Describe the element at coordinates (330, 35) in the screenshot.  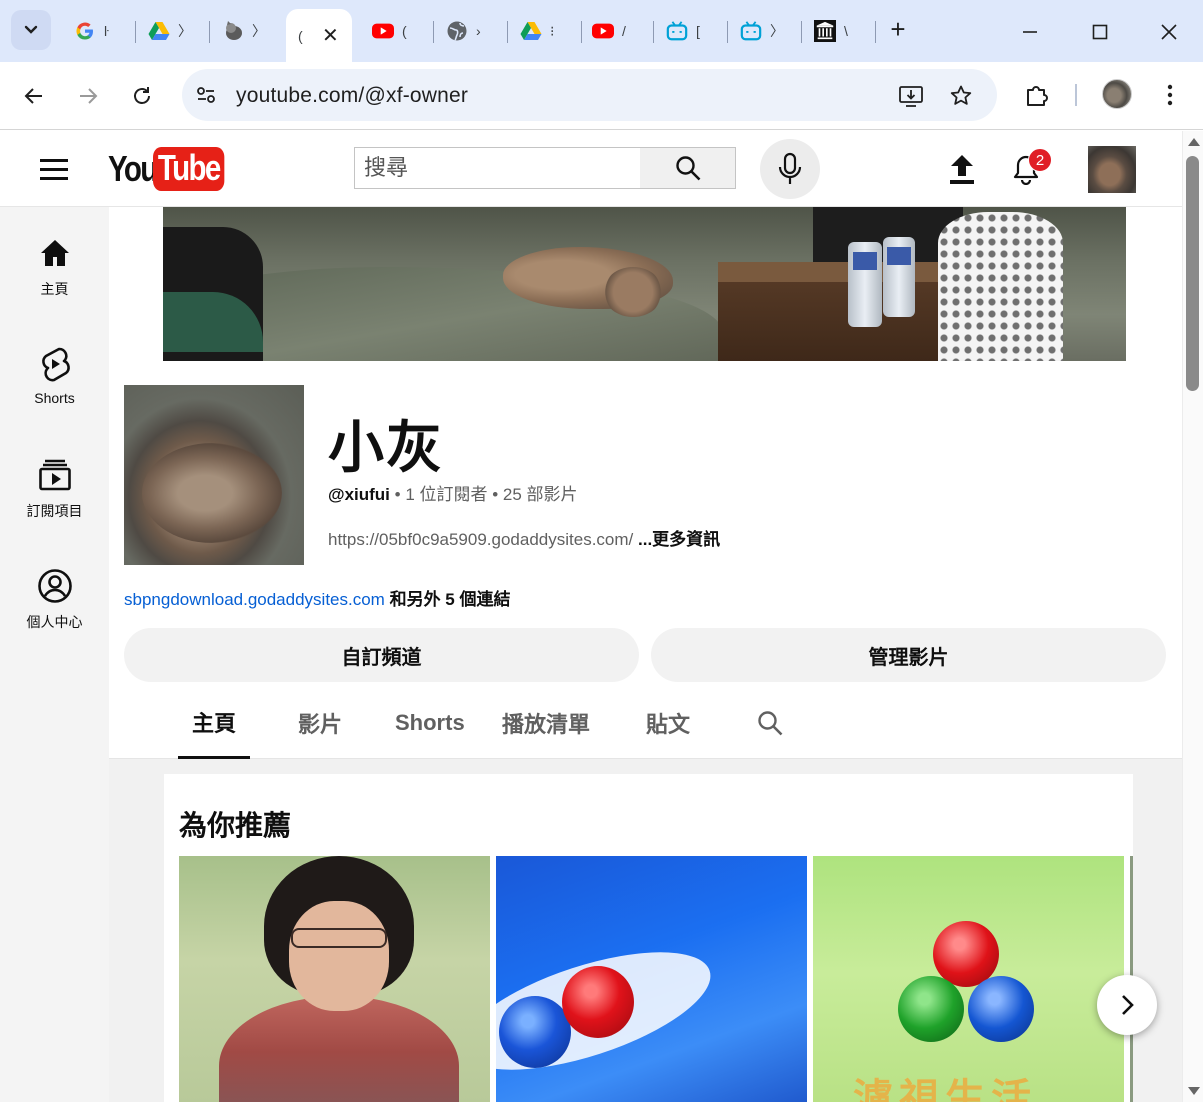
I see `close-tab-icon: ✕` at that location.